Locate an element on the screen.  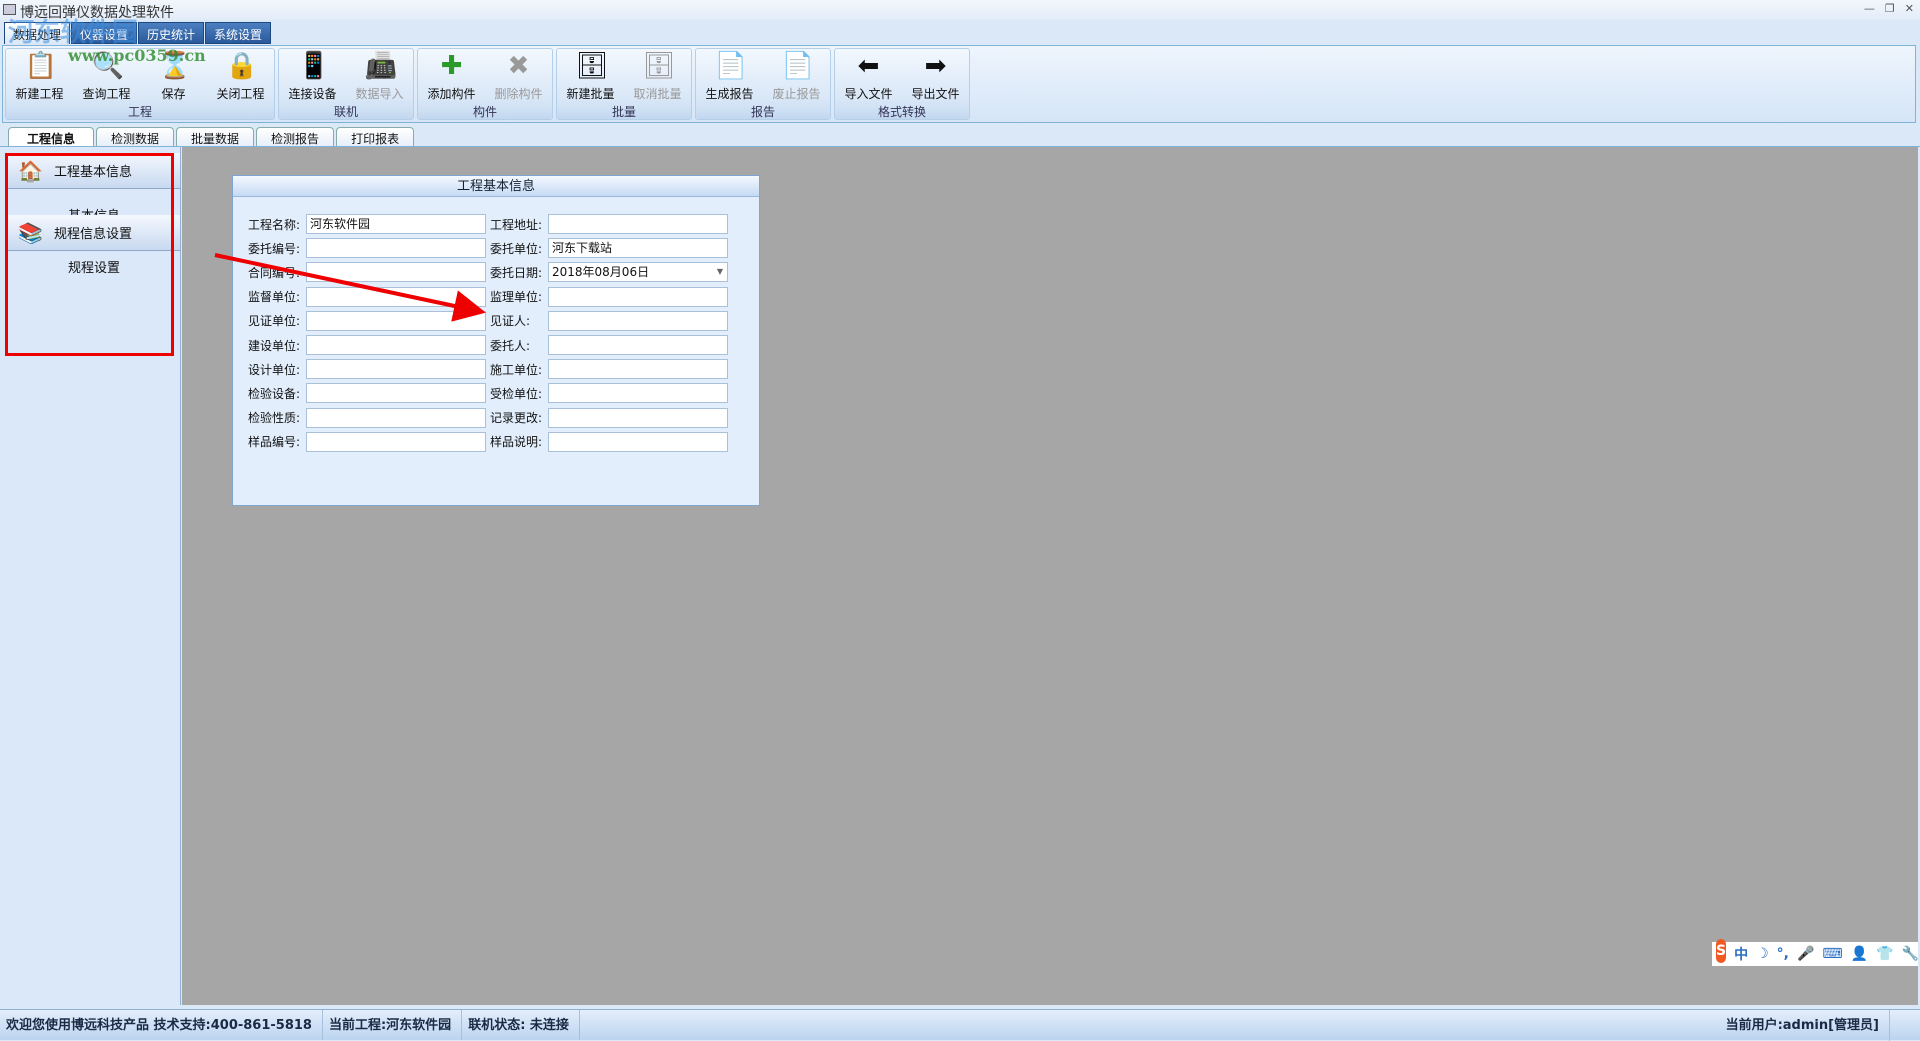
ribbon-button: 📋 新建工程 is located at coordinates (39, 77).